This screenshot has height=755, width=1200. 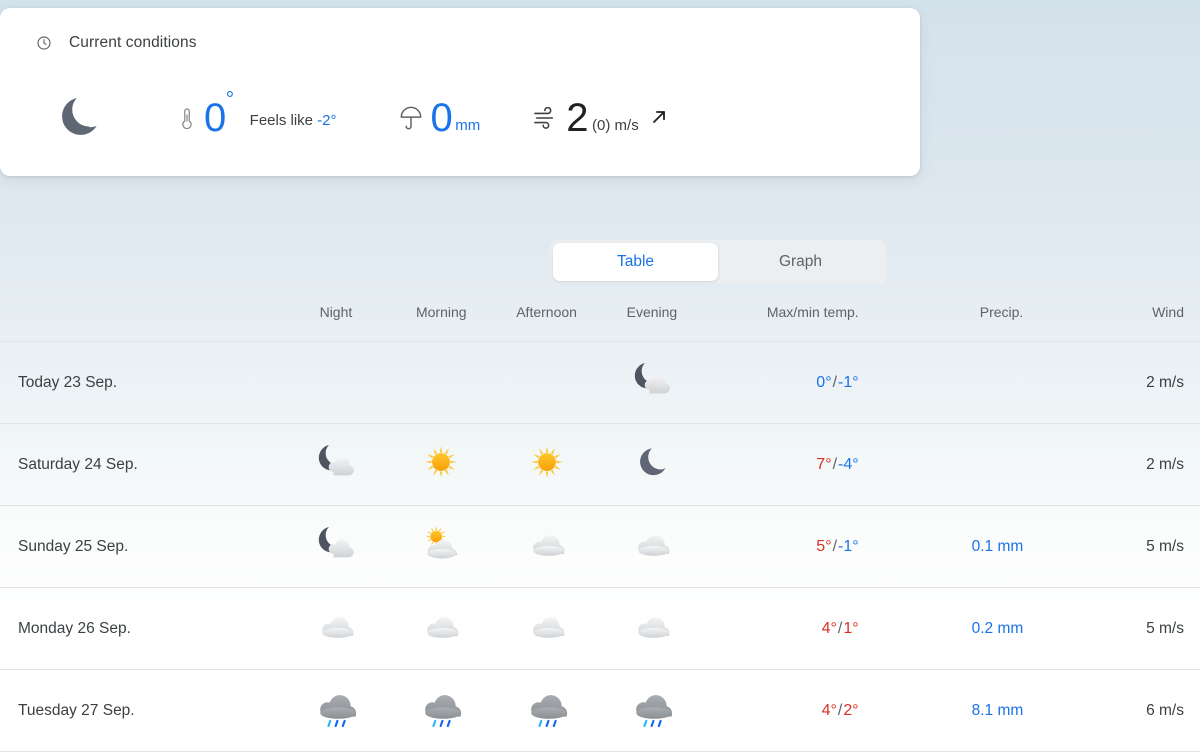 What do you see at coordinates (798, 383) in the screenshot?
I see `cell-temperature: 0°/-1°` at bounding box center [798, 383].